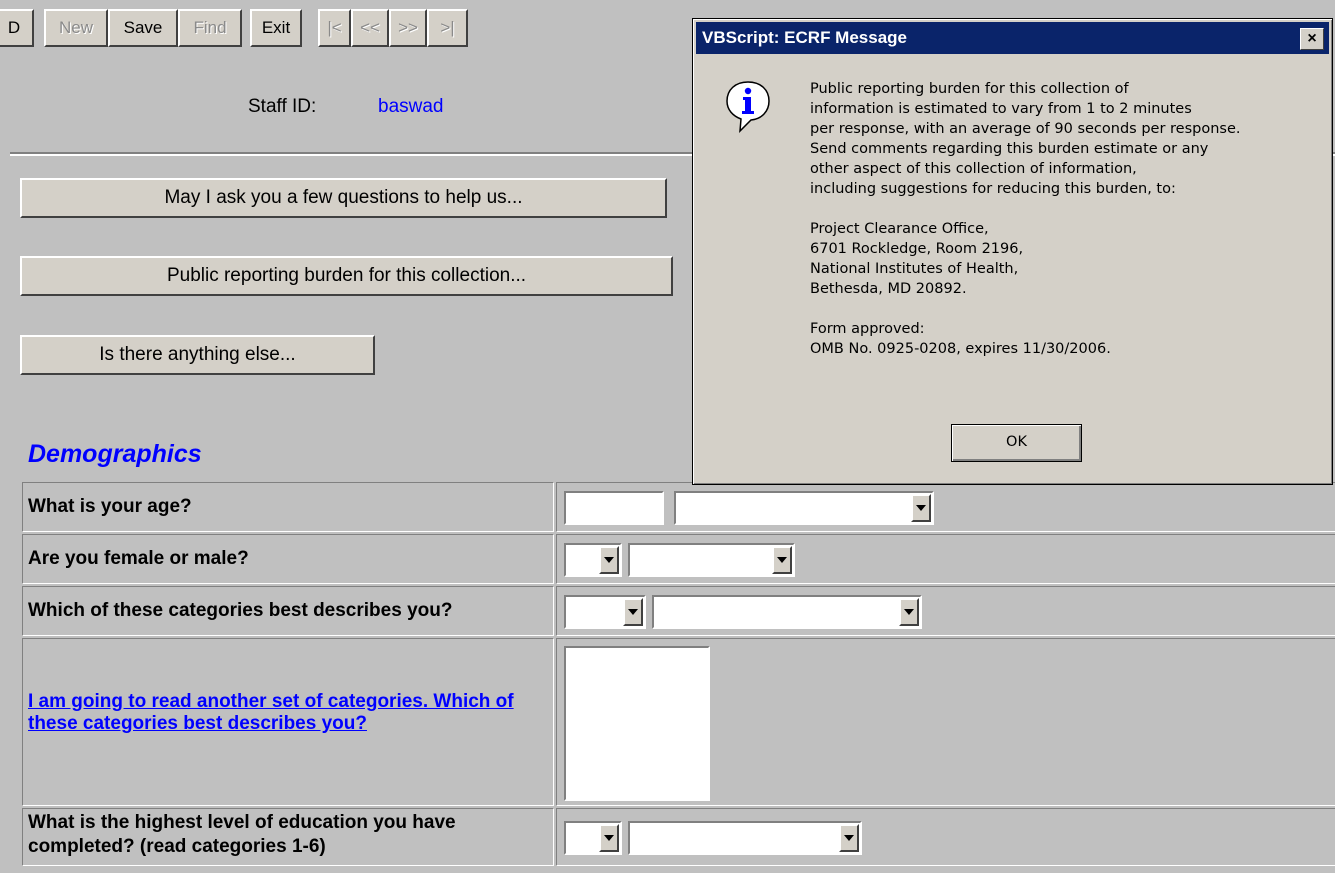 This screenshot has width=1335, height=873. What do you see at coordinates (447, 28) in the screenshot?
I see `last-record-button: >|` at bounding box center [447, 28].